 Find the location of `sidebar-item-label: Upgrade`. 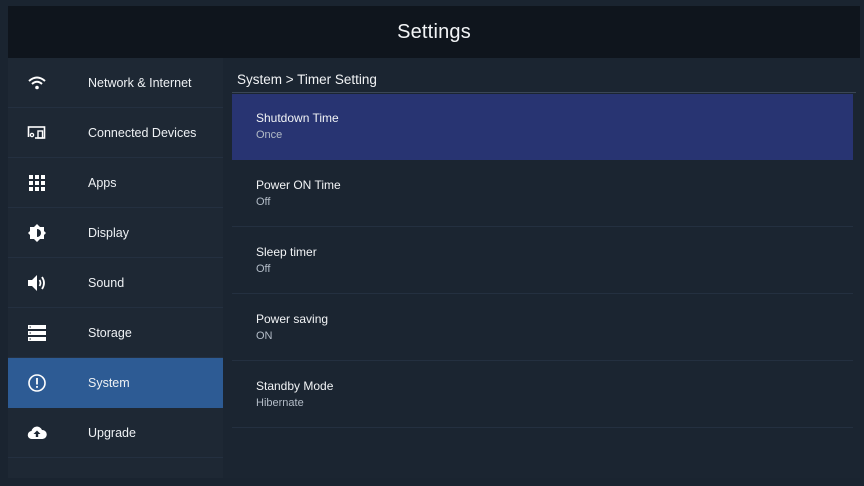

sidebar-item-label: Upgrade is located at coordinates (112, 432).